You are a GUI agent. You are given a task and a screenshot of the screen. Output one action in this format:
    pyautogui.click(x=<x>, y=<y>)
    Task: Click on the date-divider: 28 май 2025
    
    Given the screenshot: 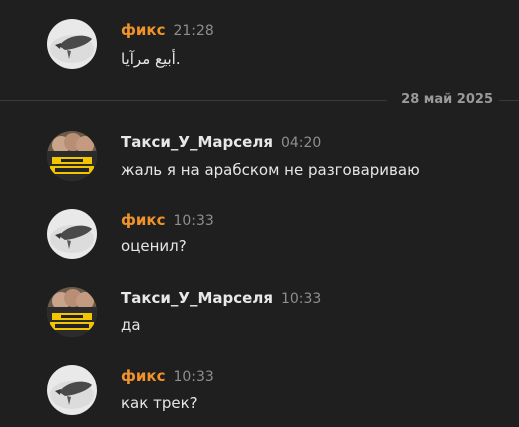 What is the action you would take?
    pyautogui.click(x=259, y=100)
    